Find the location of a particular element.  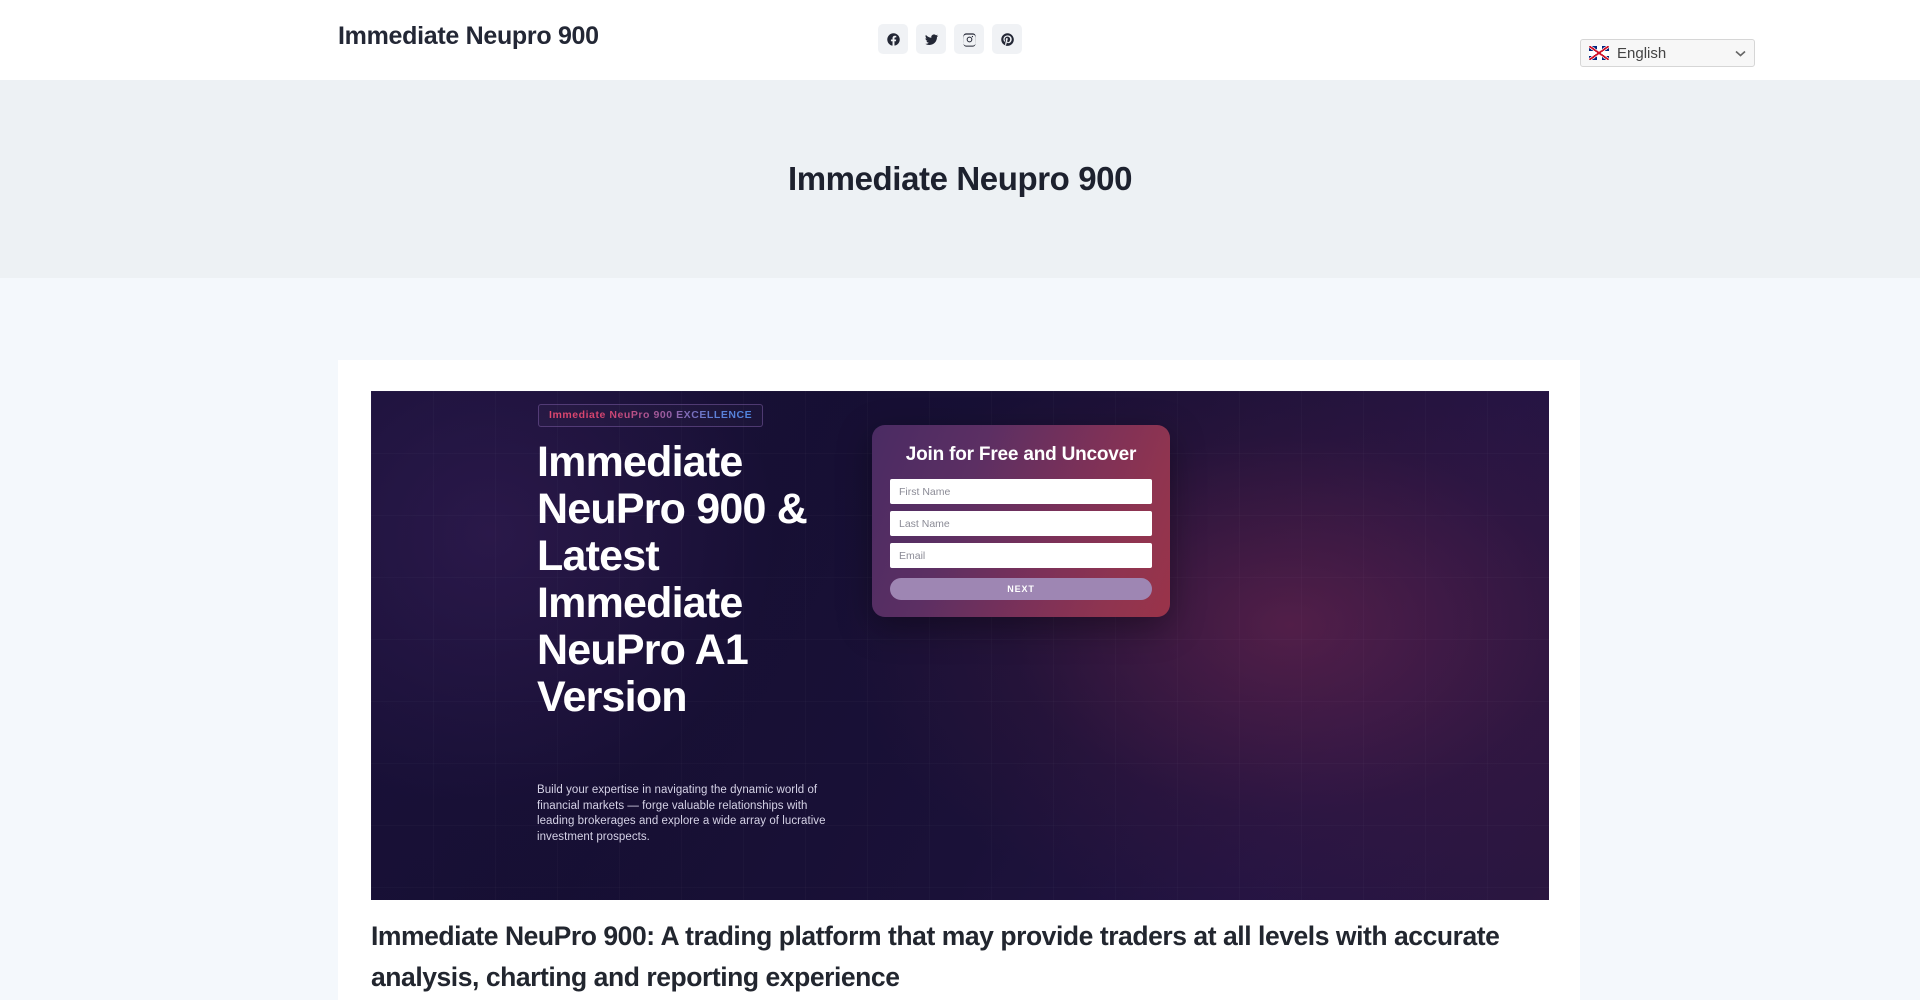

language-selector: English is located at coordinates (1667, 53).